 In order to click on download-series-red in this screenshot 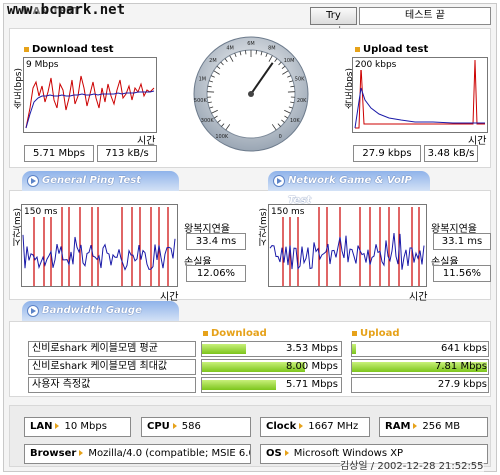, I will do `click(90, 102)`.